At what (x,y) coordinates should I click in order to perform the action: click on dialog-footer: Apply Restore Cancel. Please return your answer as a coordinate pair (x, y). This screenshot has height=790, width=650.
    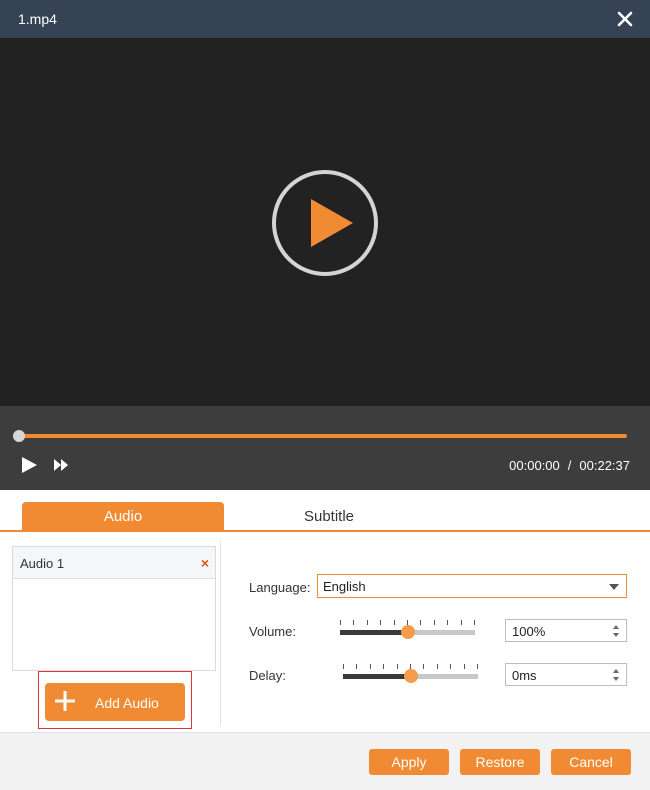
    Looking at the image, I should click on (325, 761).